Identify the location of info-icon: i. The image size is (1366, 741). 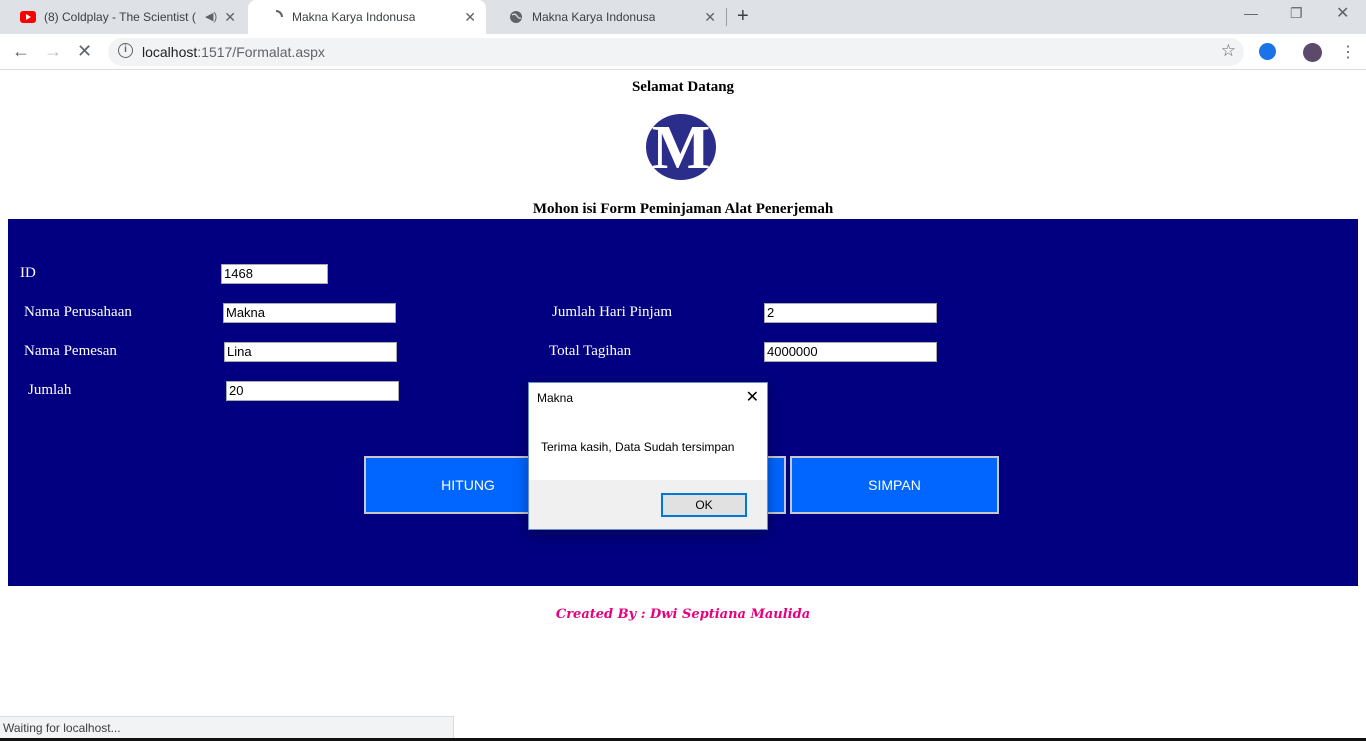
(125, 50).